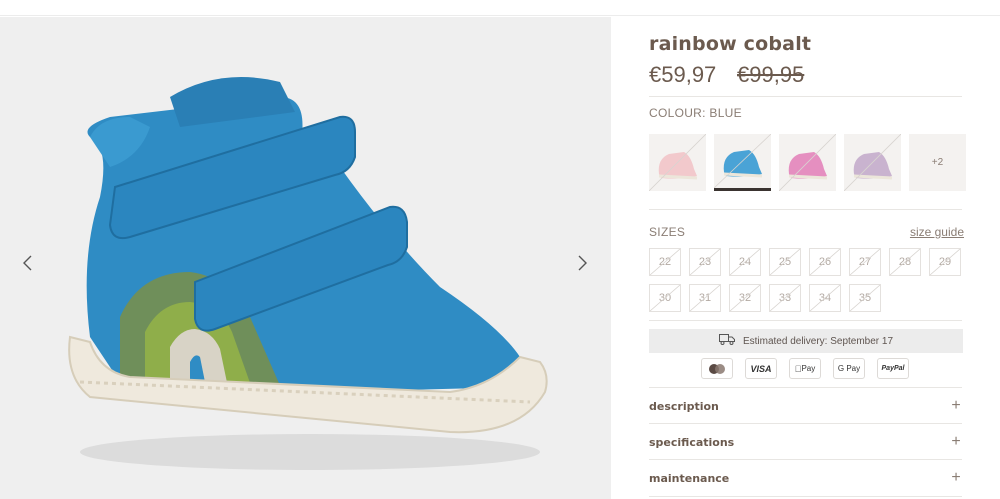 The width and height of the screenshot is (1000, 499). I want to click on size-option: 34, so click(825, 298).